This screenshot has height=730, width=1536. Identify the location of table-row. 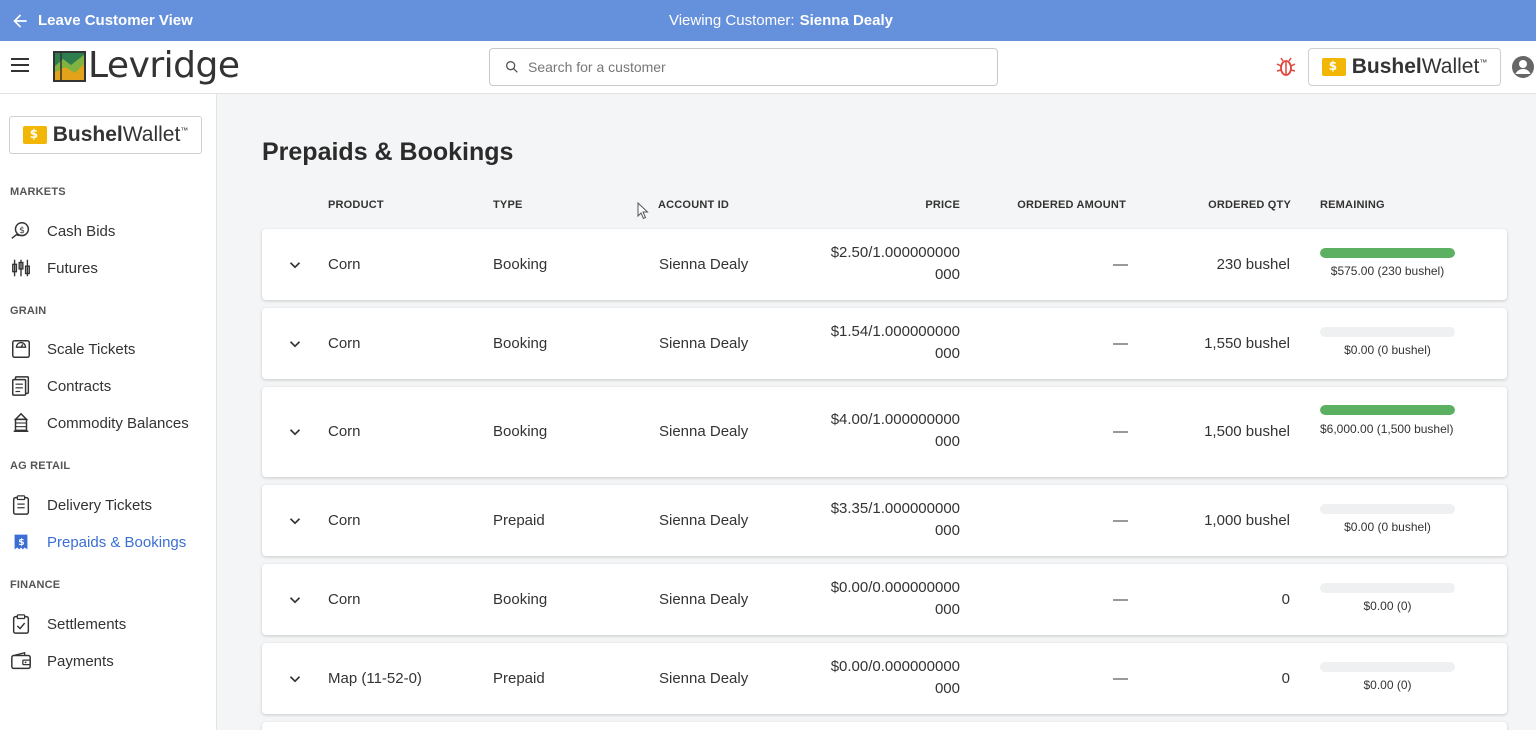
(884, 726).